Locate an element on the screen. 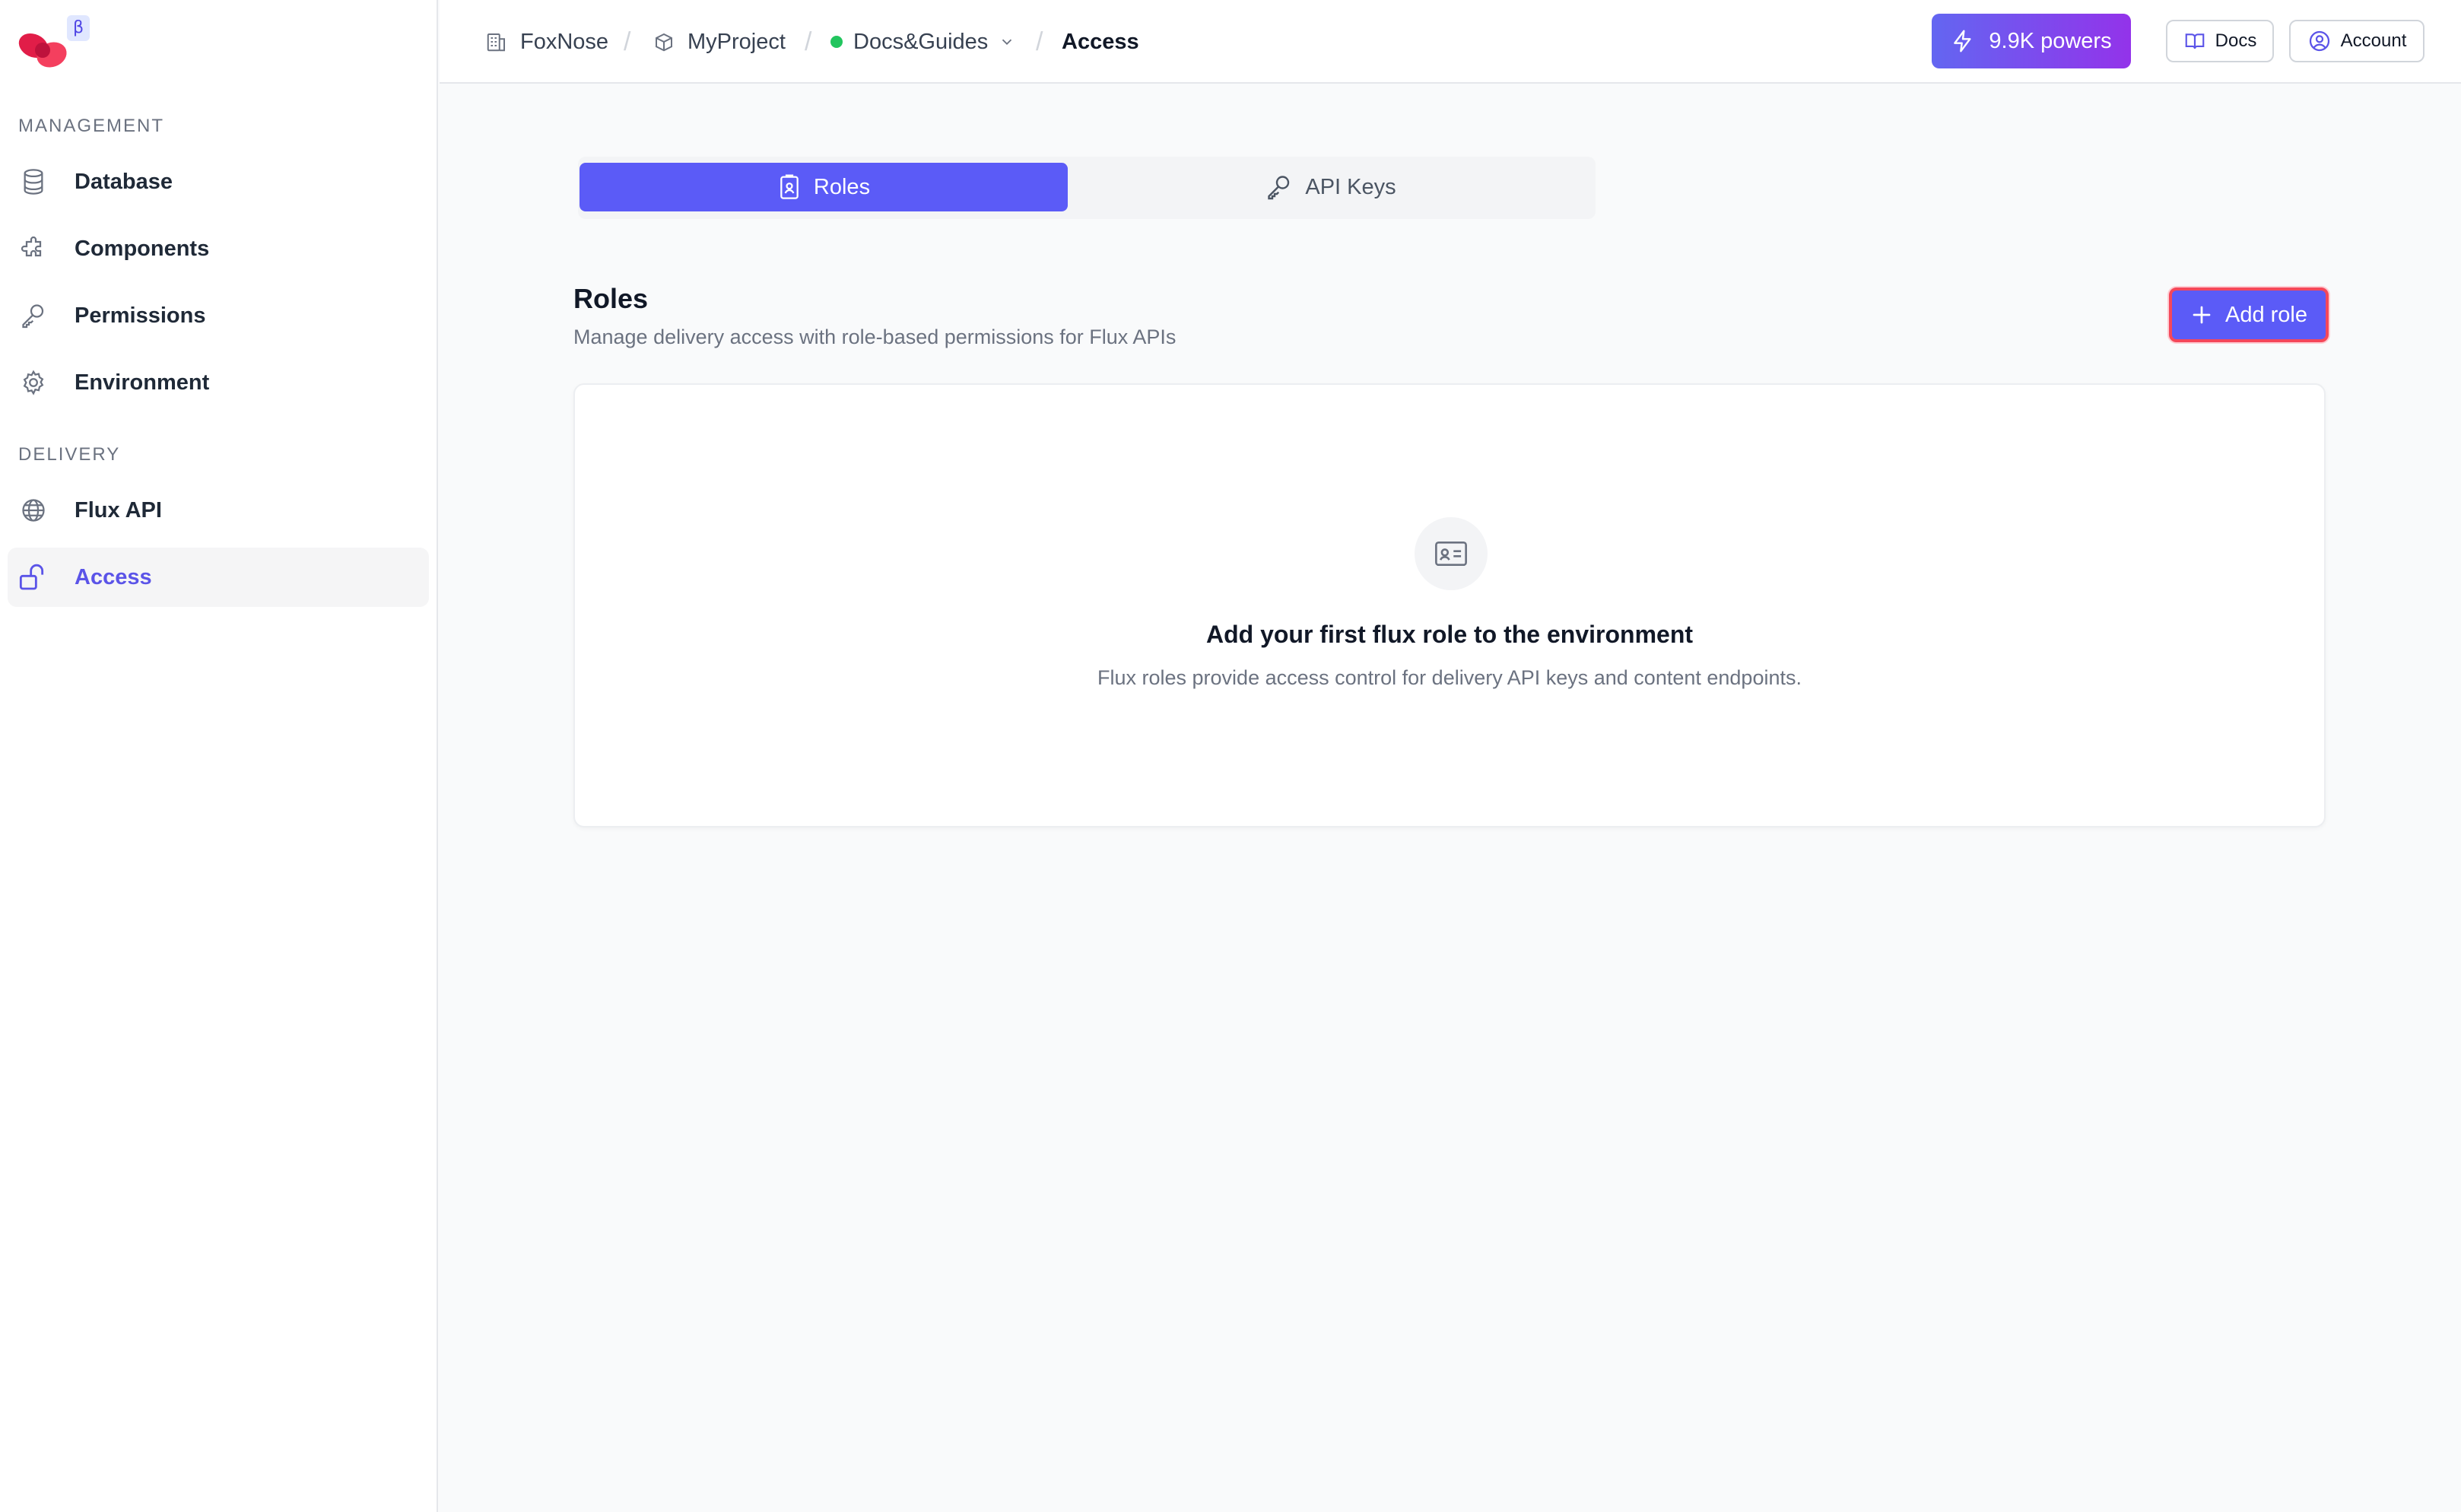  breadcrumb-label: Docs&Guides is located at coordinates (921, 41).